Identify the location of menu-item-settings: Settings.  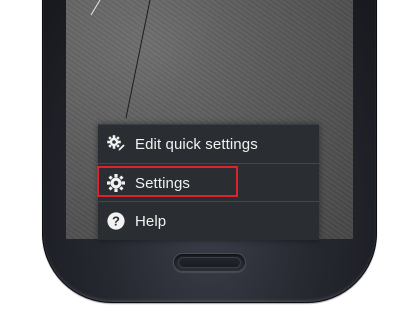
(208, 183).